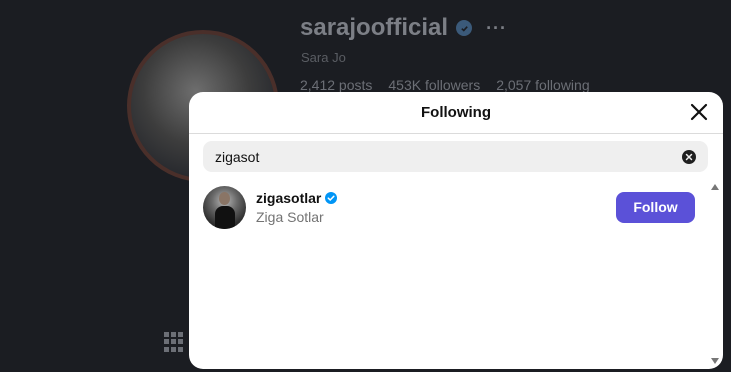 The height and width of the screenshot is (372, 731). Describe the element at coordinates (543, 85) in the screenshot. I see `following-count: 2,057 following` at that location.